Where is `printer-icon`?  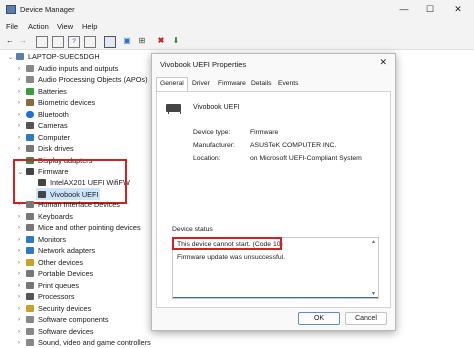
printer-icon is located at coordinates (30, 285).